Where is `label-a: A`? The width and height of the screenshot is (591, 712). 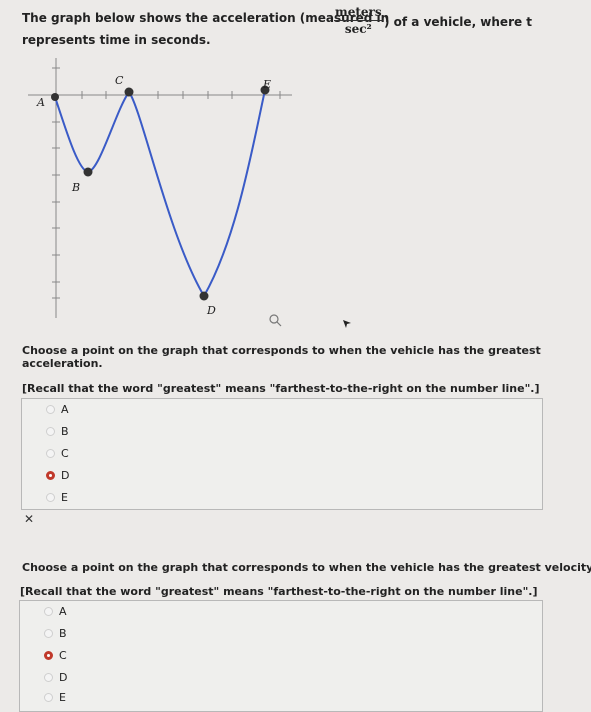
label-a: A is located at coordinates (40, 102).